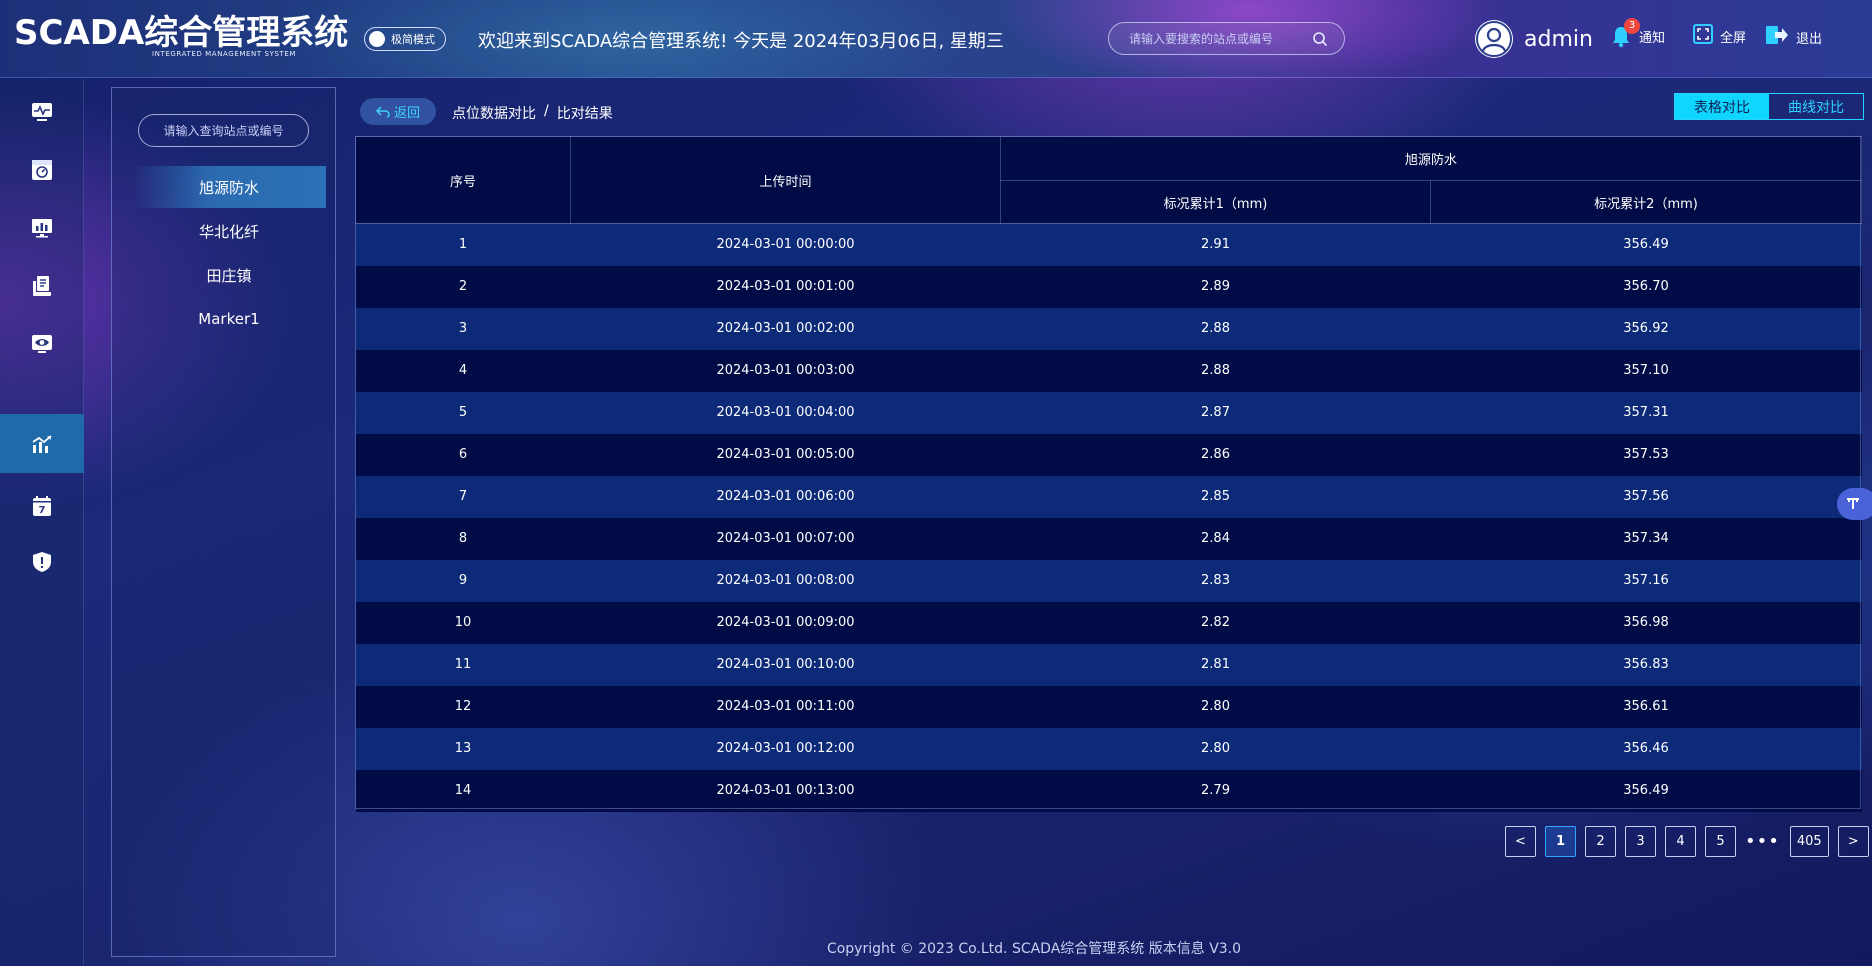  Describe the element at coordinates (494, 113) in the screenshot. I see `breadcrumb-item: 点位数据对比` at that location.